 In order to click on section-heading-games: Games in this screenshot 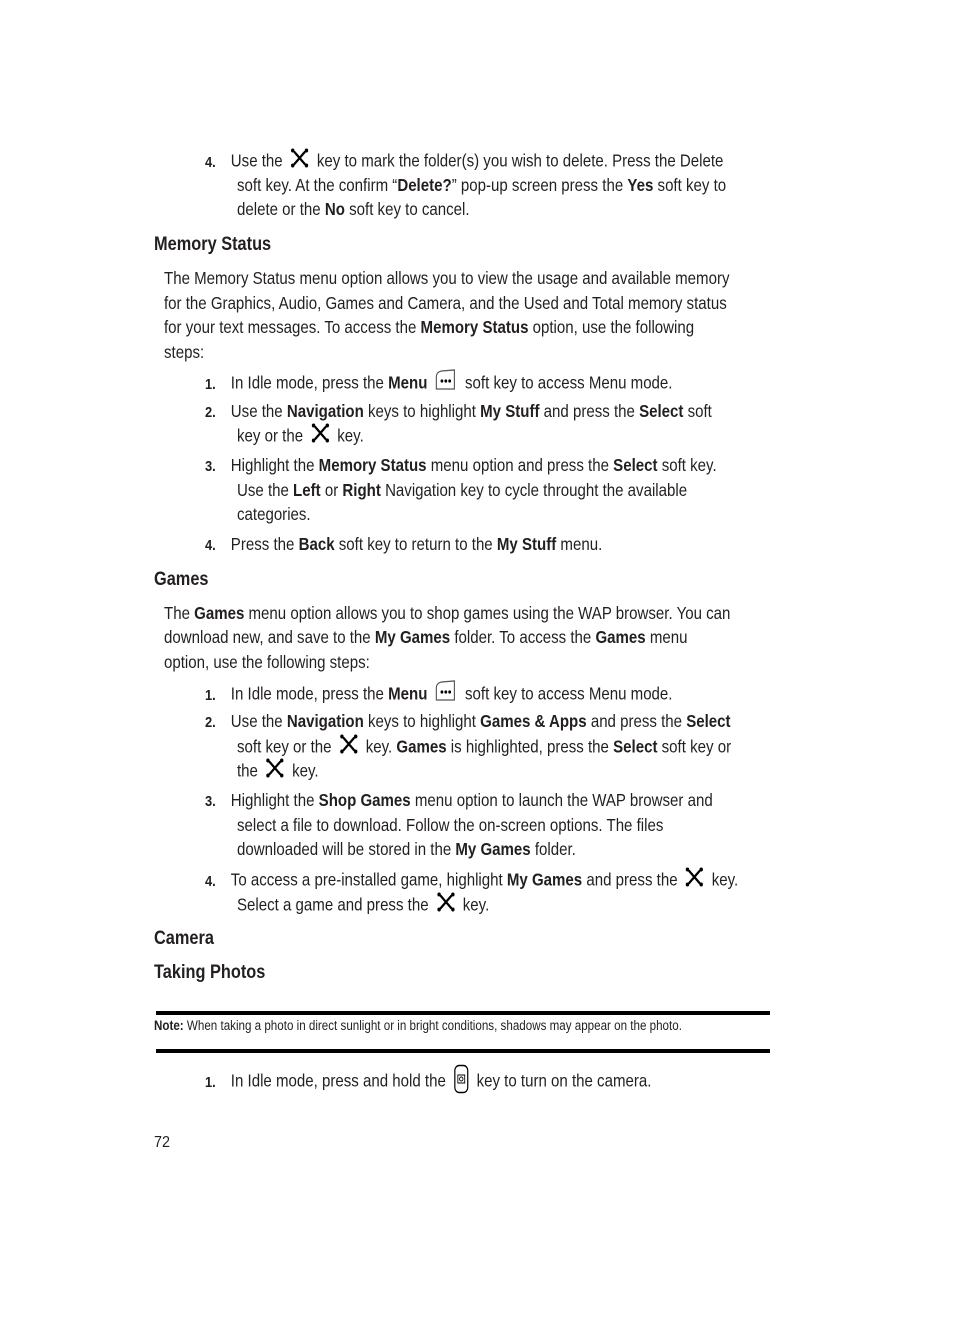, I will do `click(181, 579)`.